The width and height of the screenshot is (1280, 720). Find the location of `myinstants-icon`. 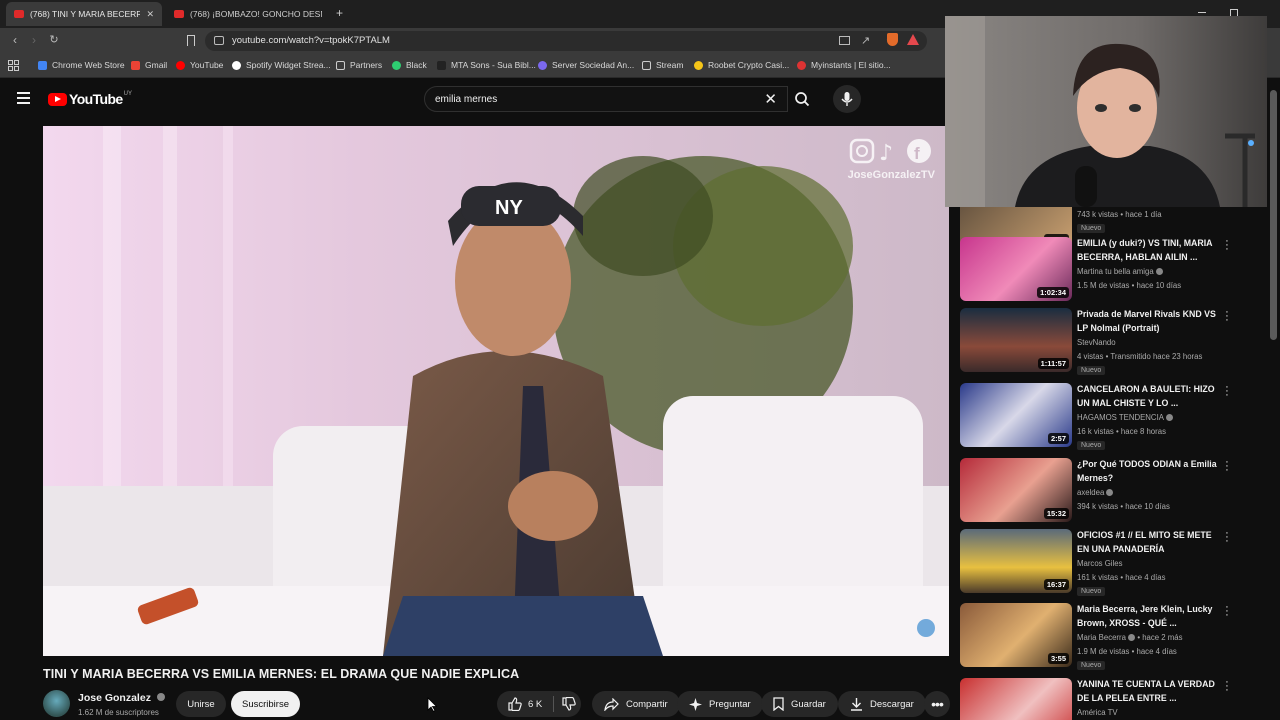

myinstants-icon is located at coordinates (801, 65).